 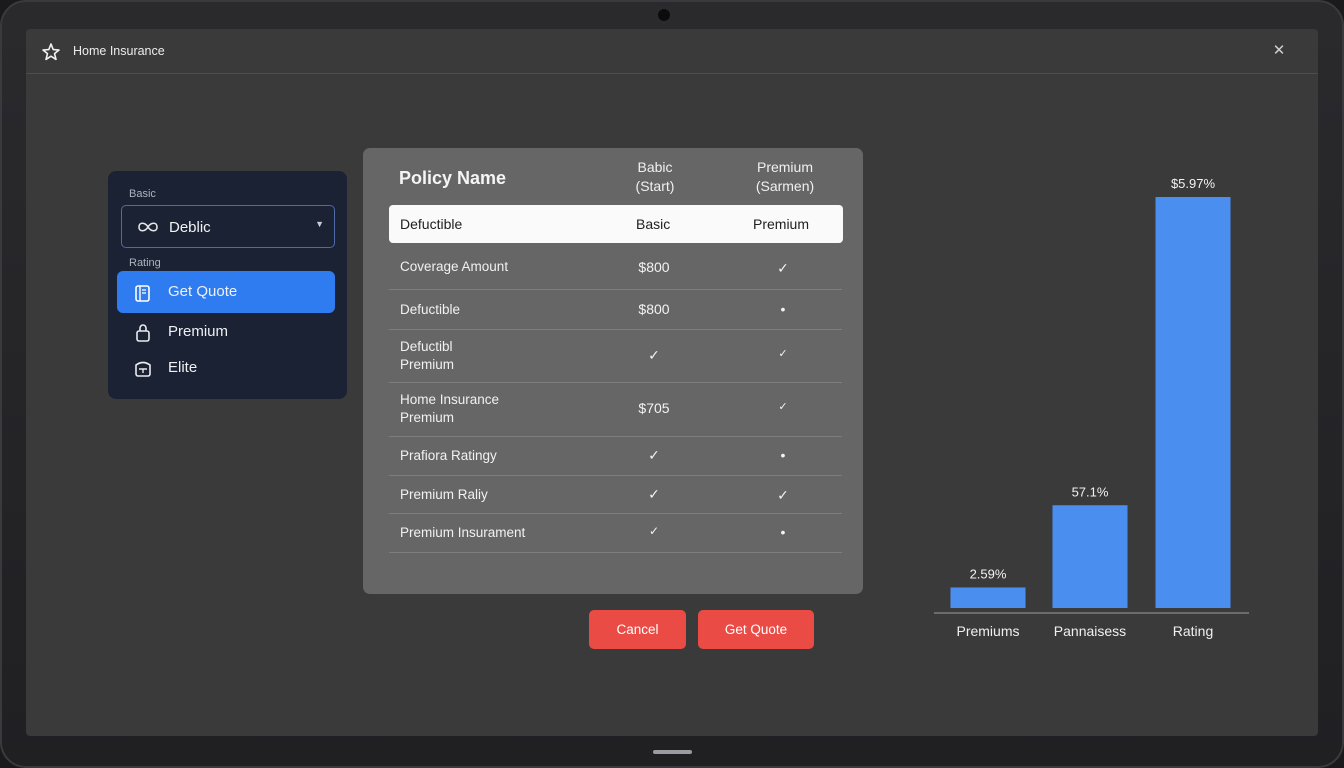 What do you see at coordinates (664, 15) in the screenshot?
I see `camera` at bounding box center [664, 15].